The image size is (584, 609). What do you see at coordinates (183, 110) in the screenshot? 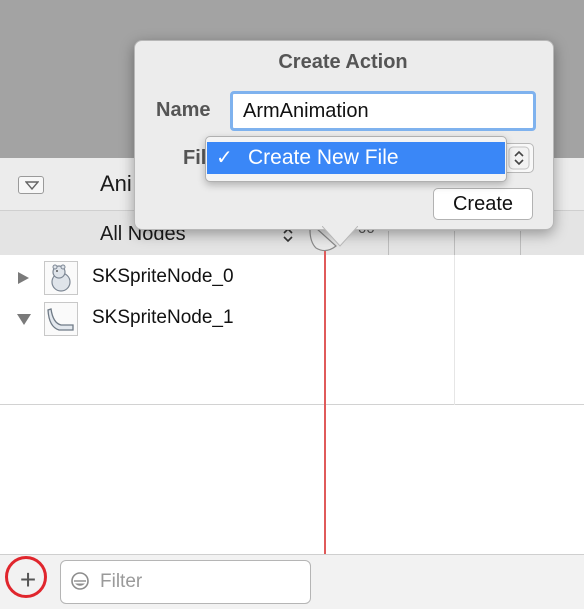
I see `name-label: Name` at bounding box center [183, 110].